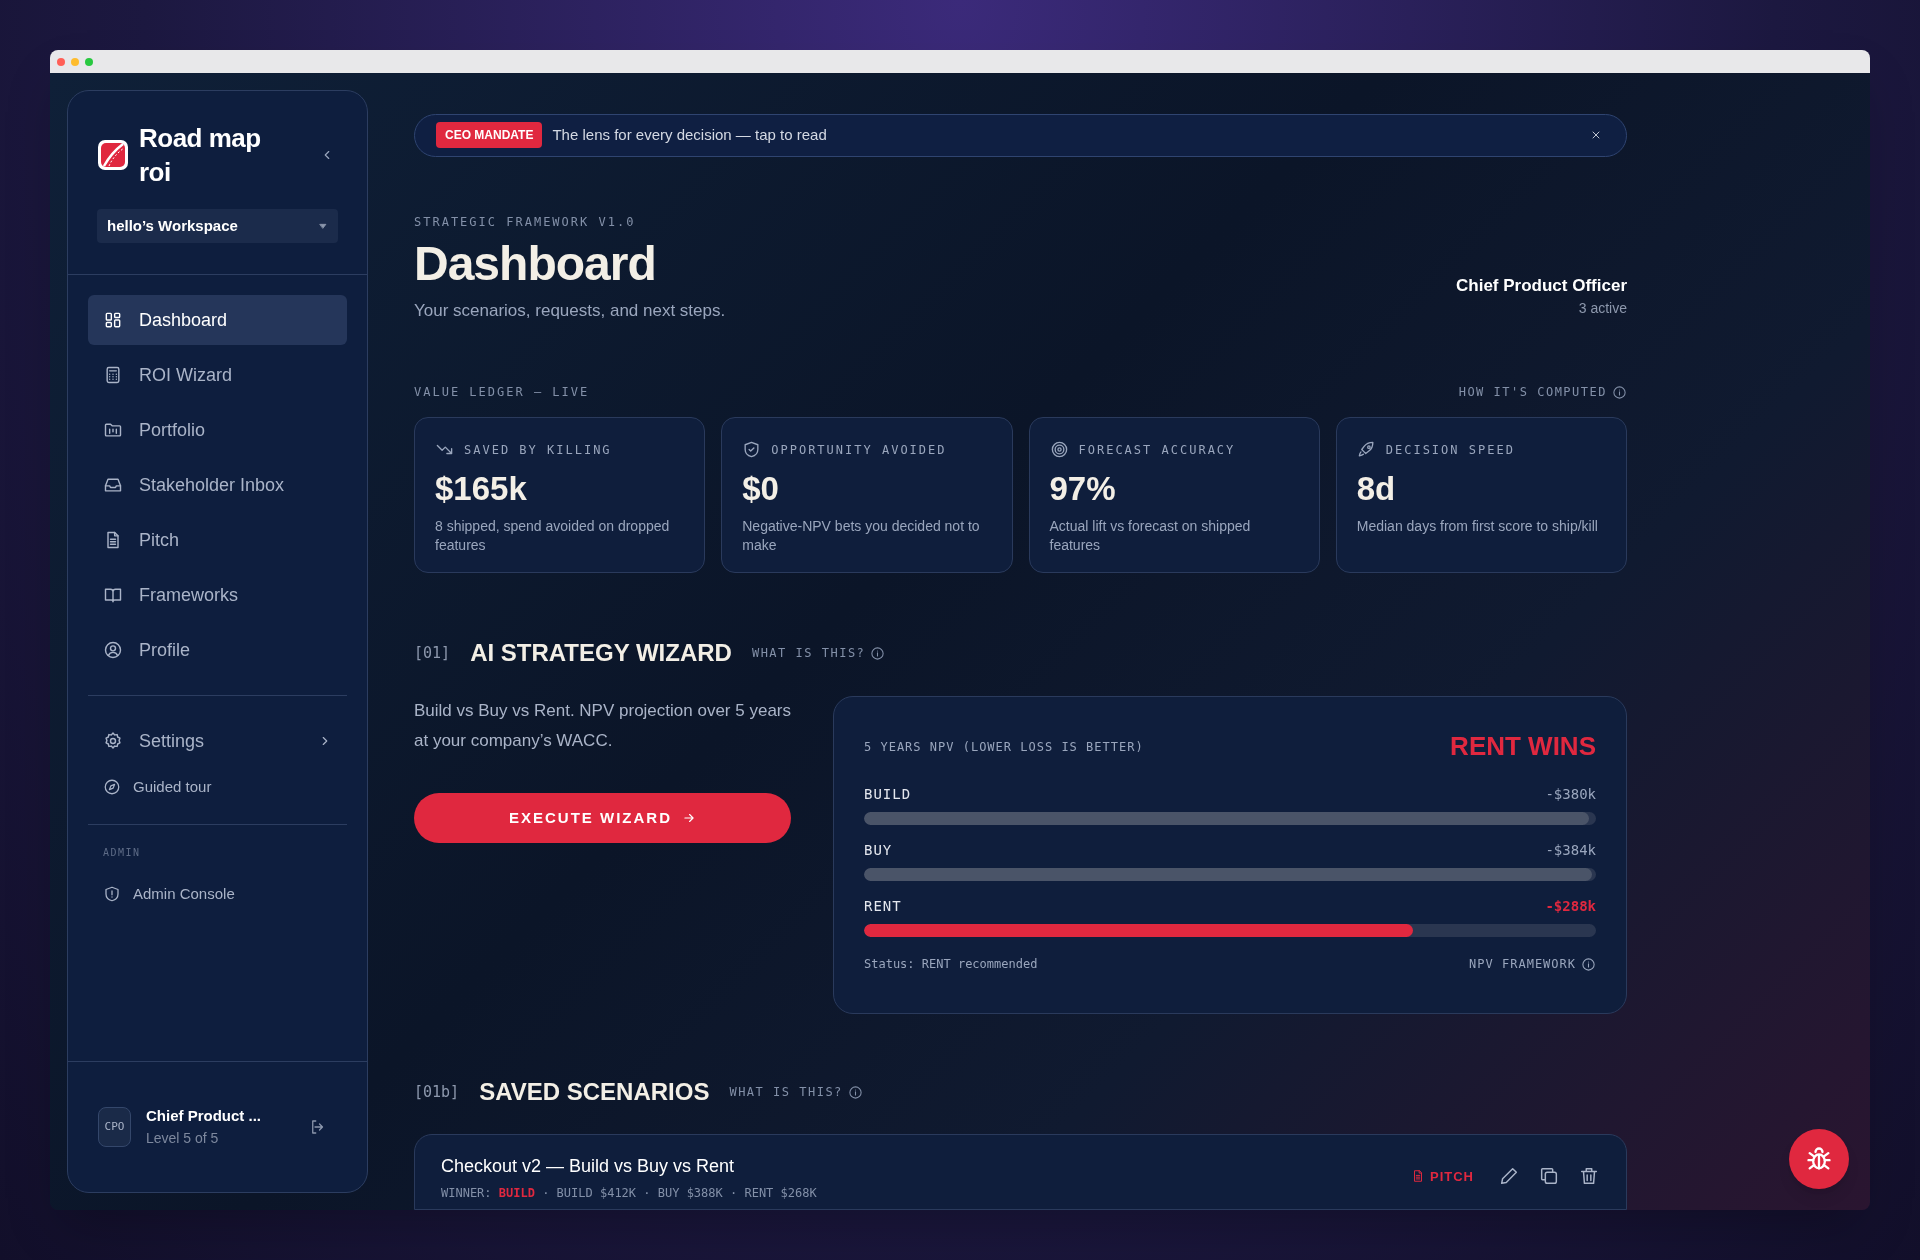 The width and height of the screenshot is (1920, 1260). I want to click on option-reading: -$288k, so click(1570, 907).